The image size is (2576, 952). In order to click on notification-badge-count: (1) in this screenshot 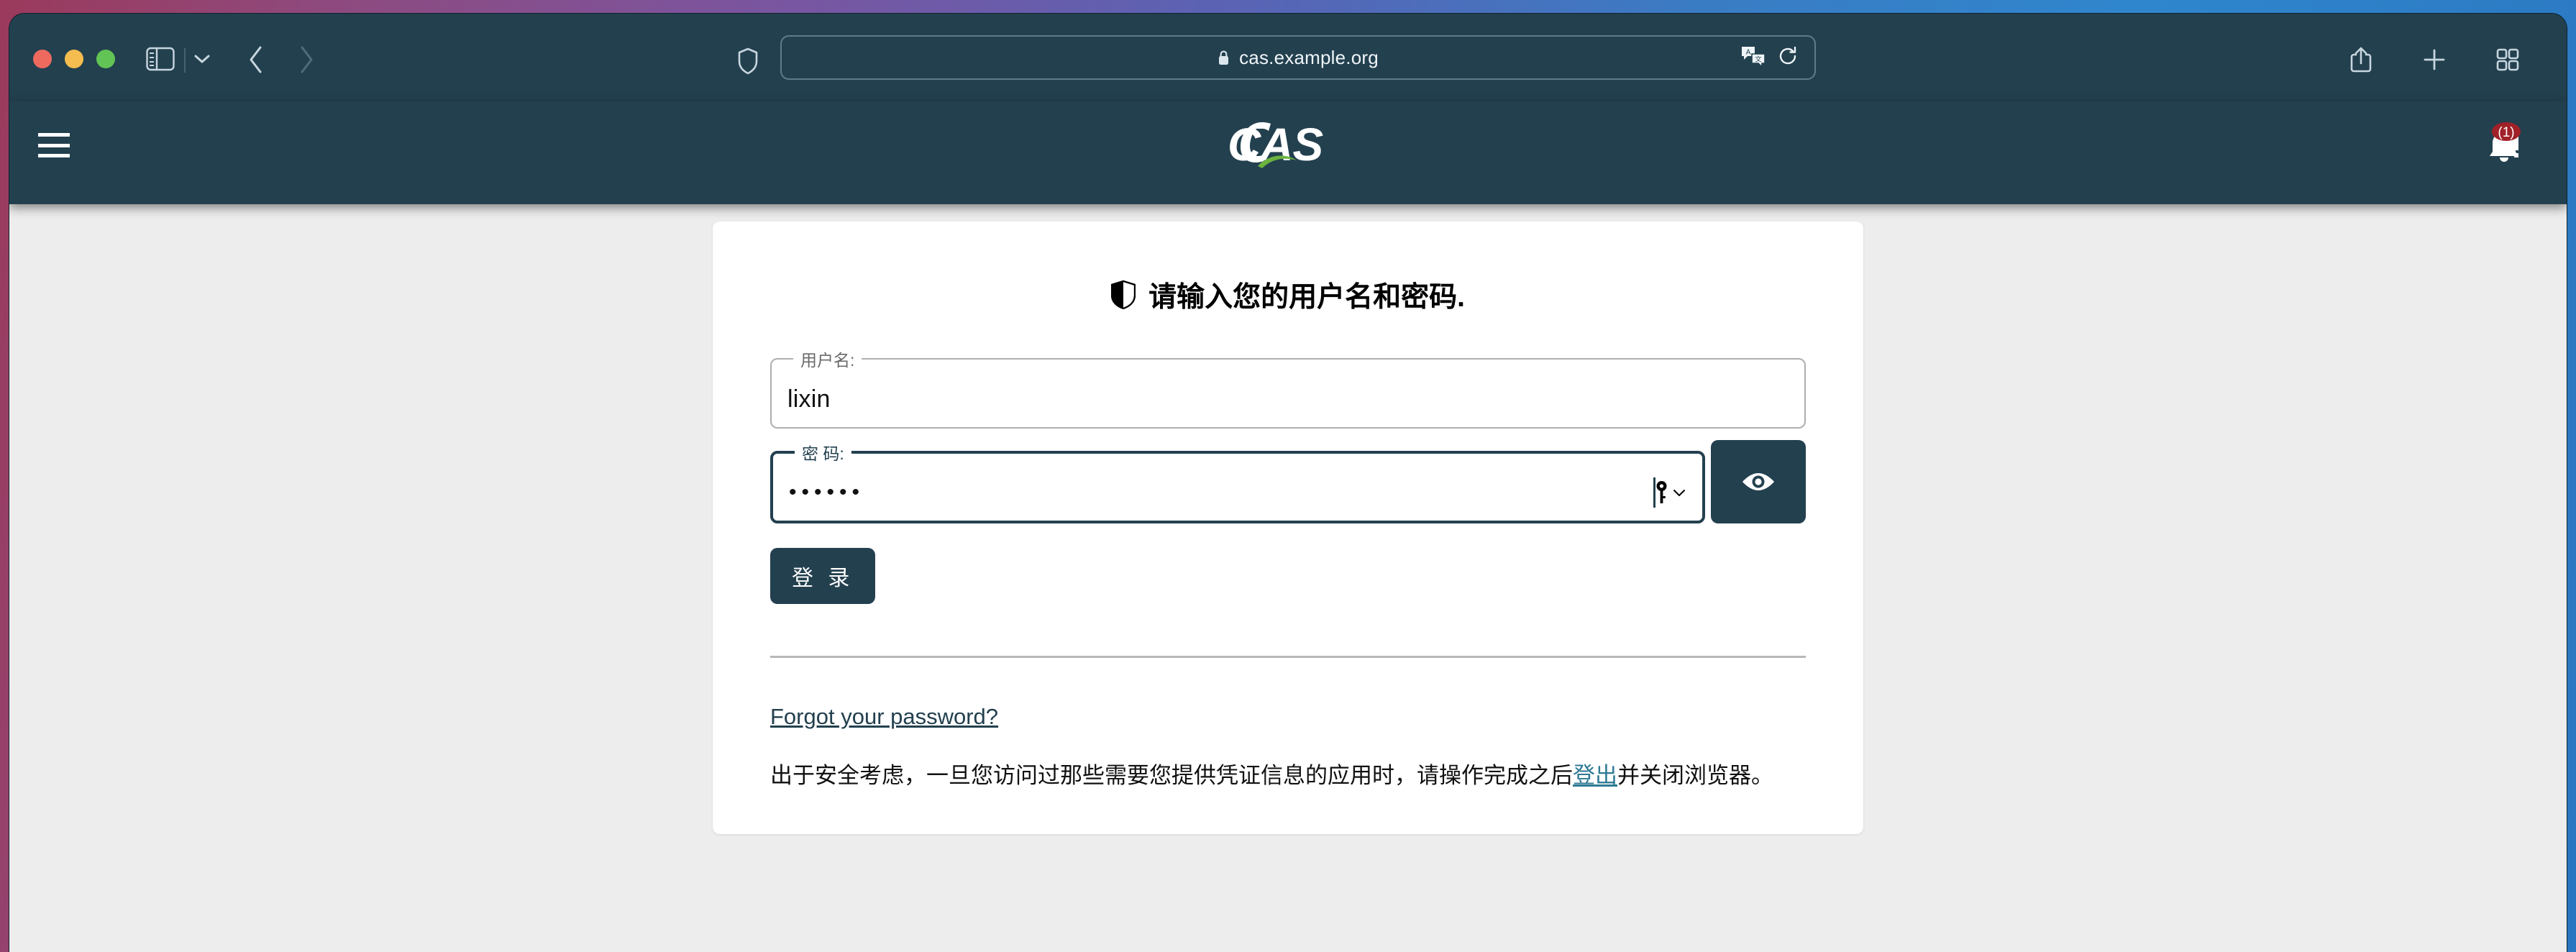, I will do `click(2506, 132)`.